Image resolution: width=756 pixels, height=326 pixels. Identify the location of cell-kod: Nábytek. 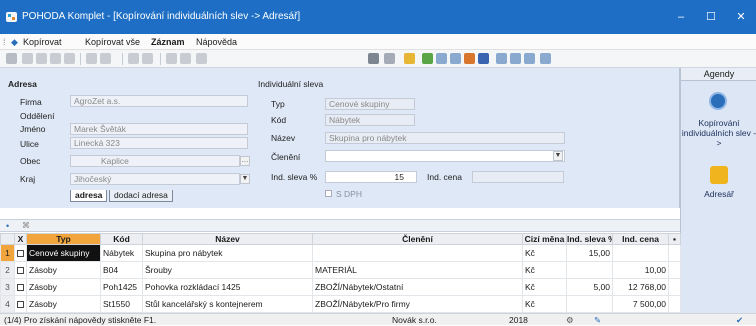
(121, 253).